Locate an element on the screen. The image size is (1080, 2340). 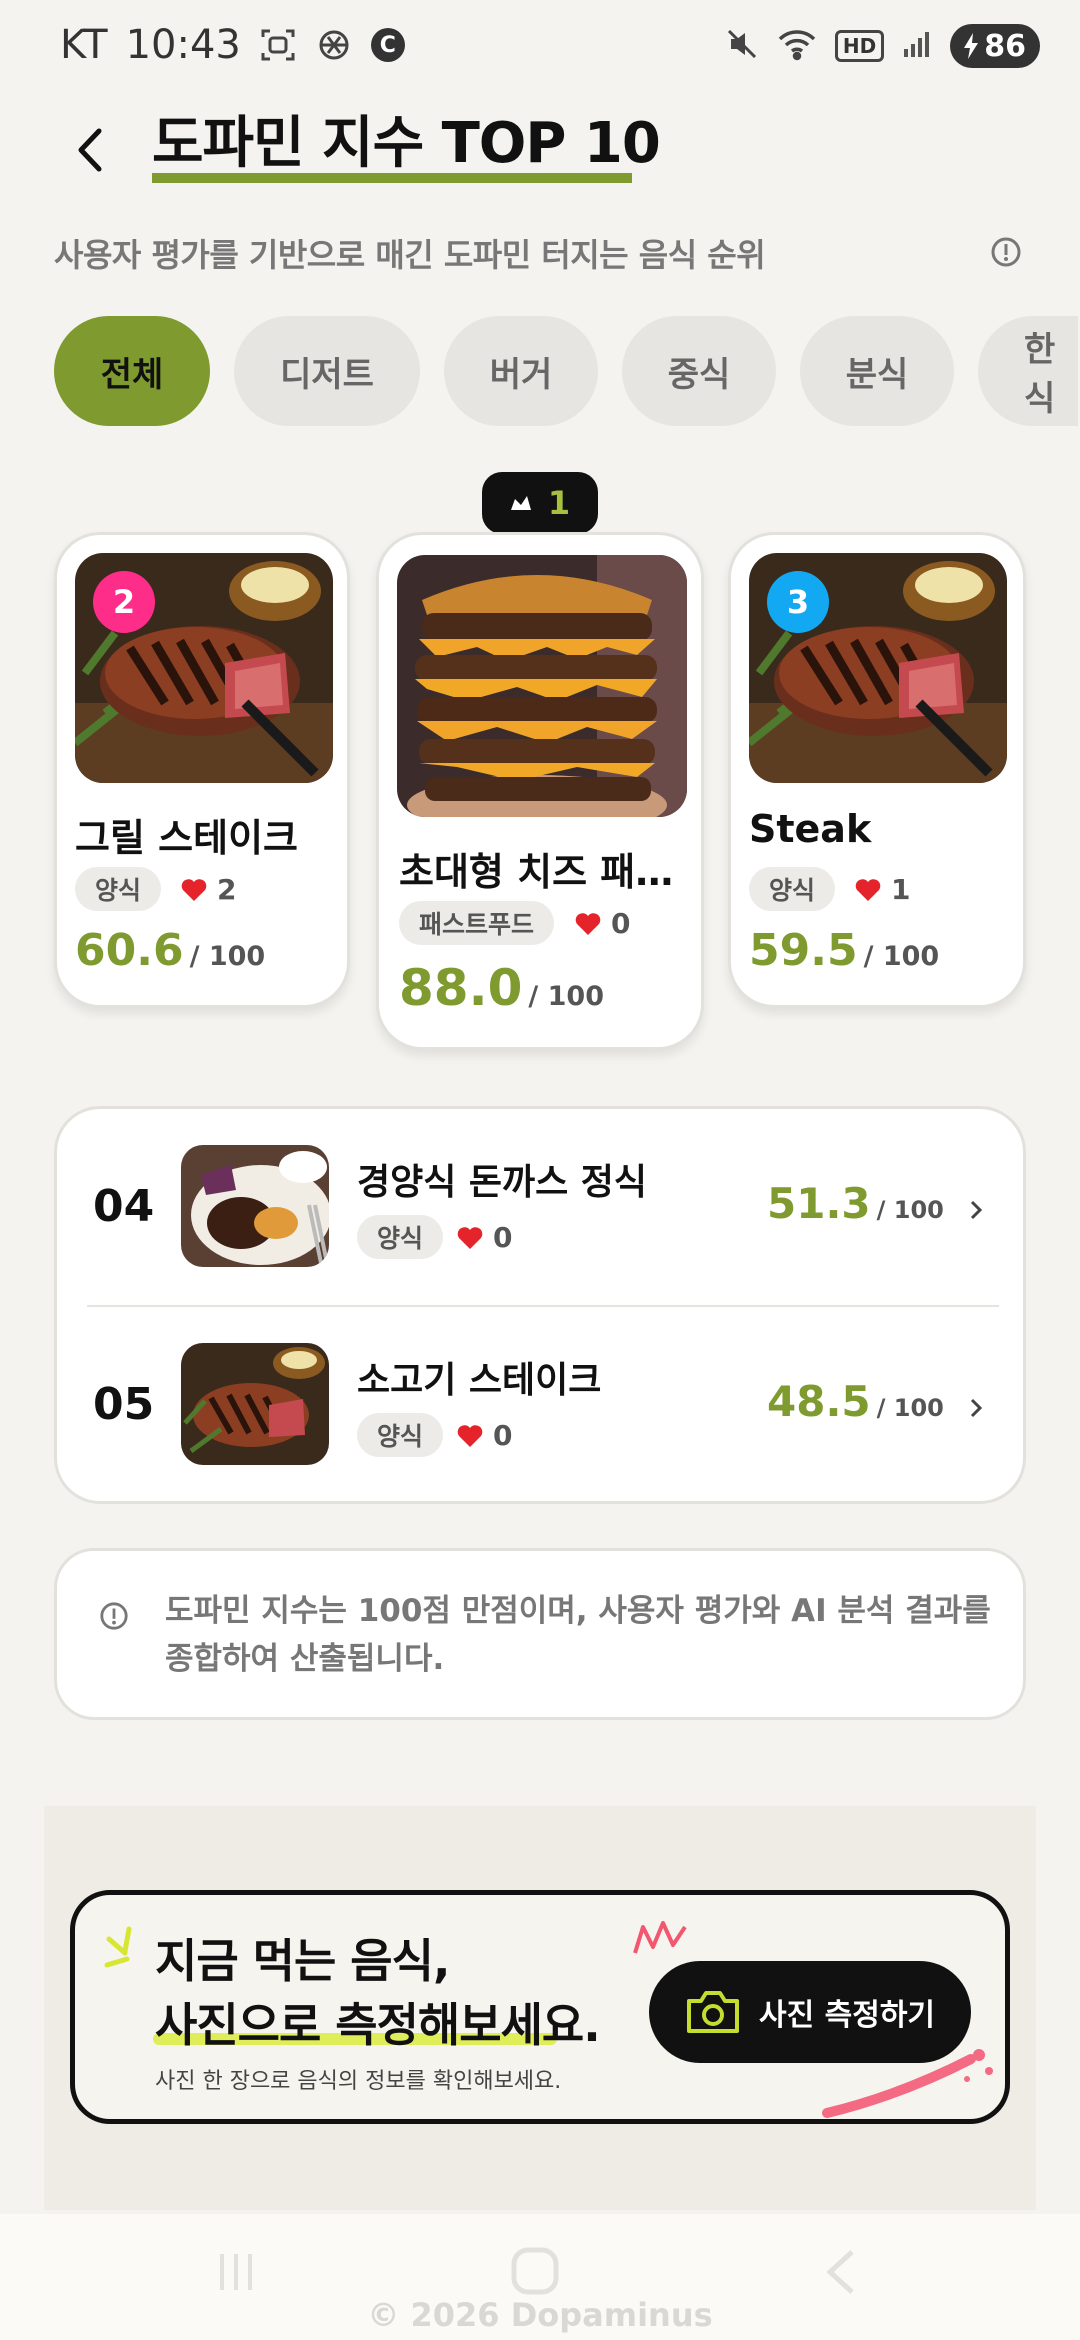
home-icon is located at coordinates (535, 2271).